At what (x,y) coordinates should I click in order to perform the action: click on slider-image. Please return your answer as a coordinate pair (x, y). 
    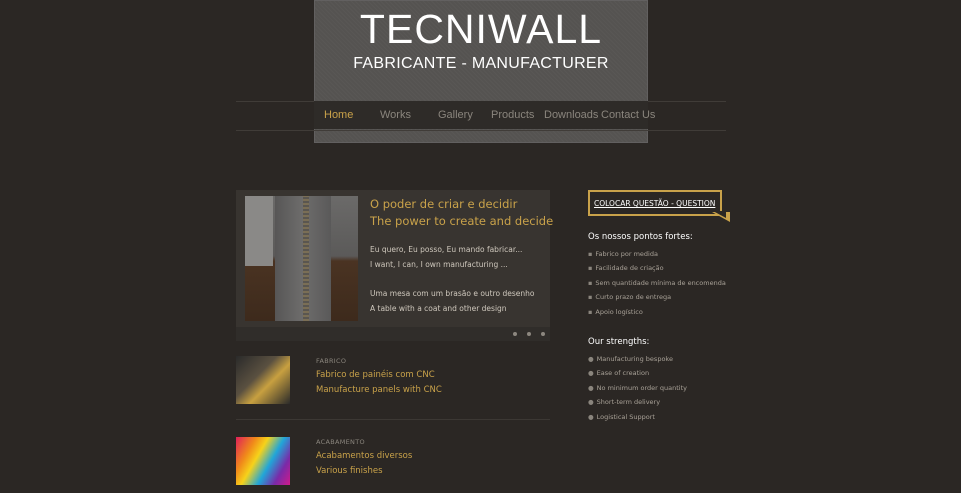
    Looking at the image, I should click on (301, 258).